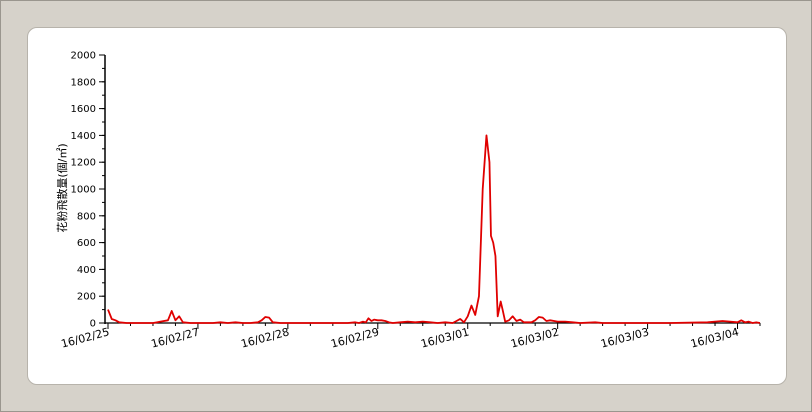 The height and width of the screenshot is (412, 812). What do you see at coordinates (265, 337) in the screenshot?
I see `x-tick-label: 16/02/28` at bounding box center [265, 337].